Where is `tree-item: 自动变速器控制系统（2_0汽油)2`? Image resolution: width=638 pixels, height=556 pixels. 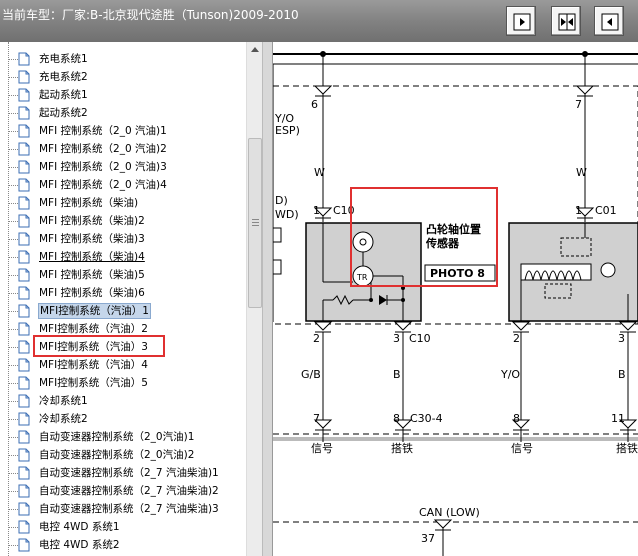
tree-item: 自动变速器控制系统（2_0汽油)2 is located at coordinates (123, 455).